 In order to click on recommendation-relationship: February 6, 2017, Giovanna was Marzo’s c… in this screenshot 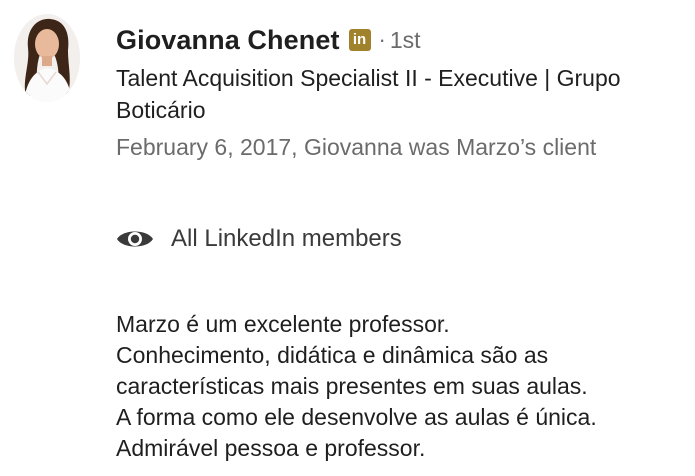, I will do `click(356, 147)`.